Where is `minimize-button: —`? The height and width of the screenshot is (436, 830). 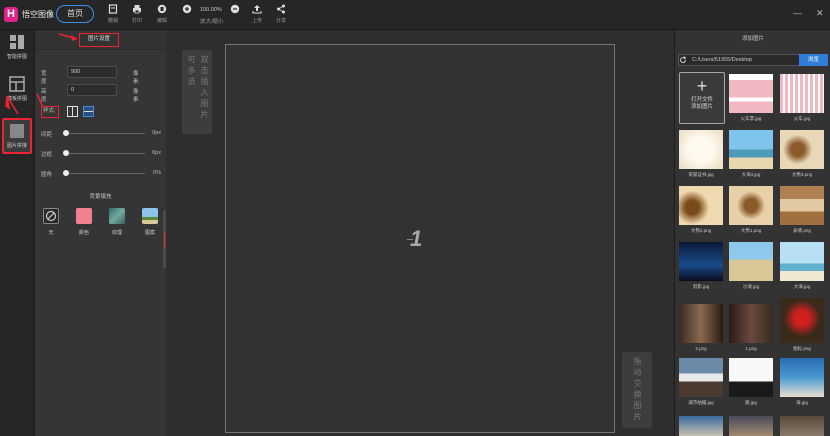
minimize-button: — is located at coordinates (797, 13).